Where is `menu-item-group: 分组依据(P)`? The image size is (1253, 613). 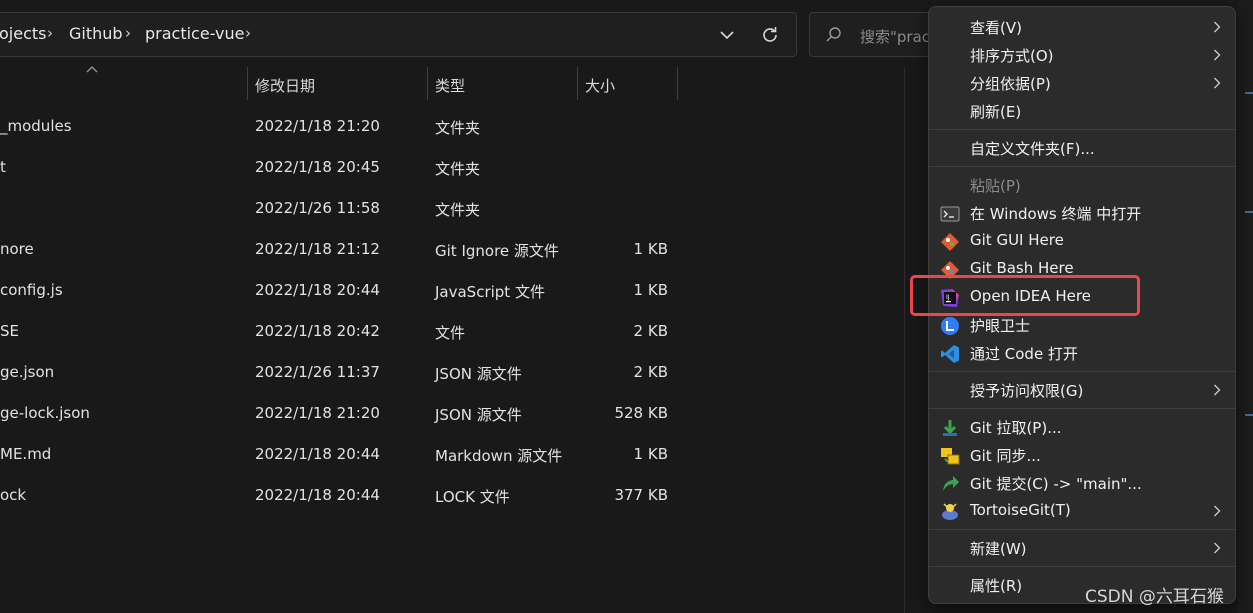
menu-item-group: 分组依据(P) is located at coordinates (1082, 83).